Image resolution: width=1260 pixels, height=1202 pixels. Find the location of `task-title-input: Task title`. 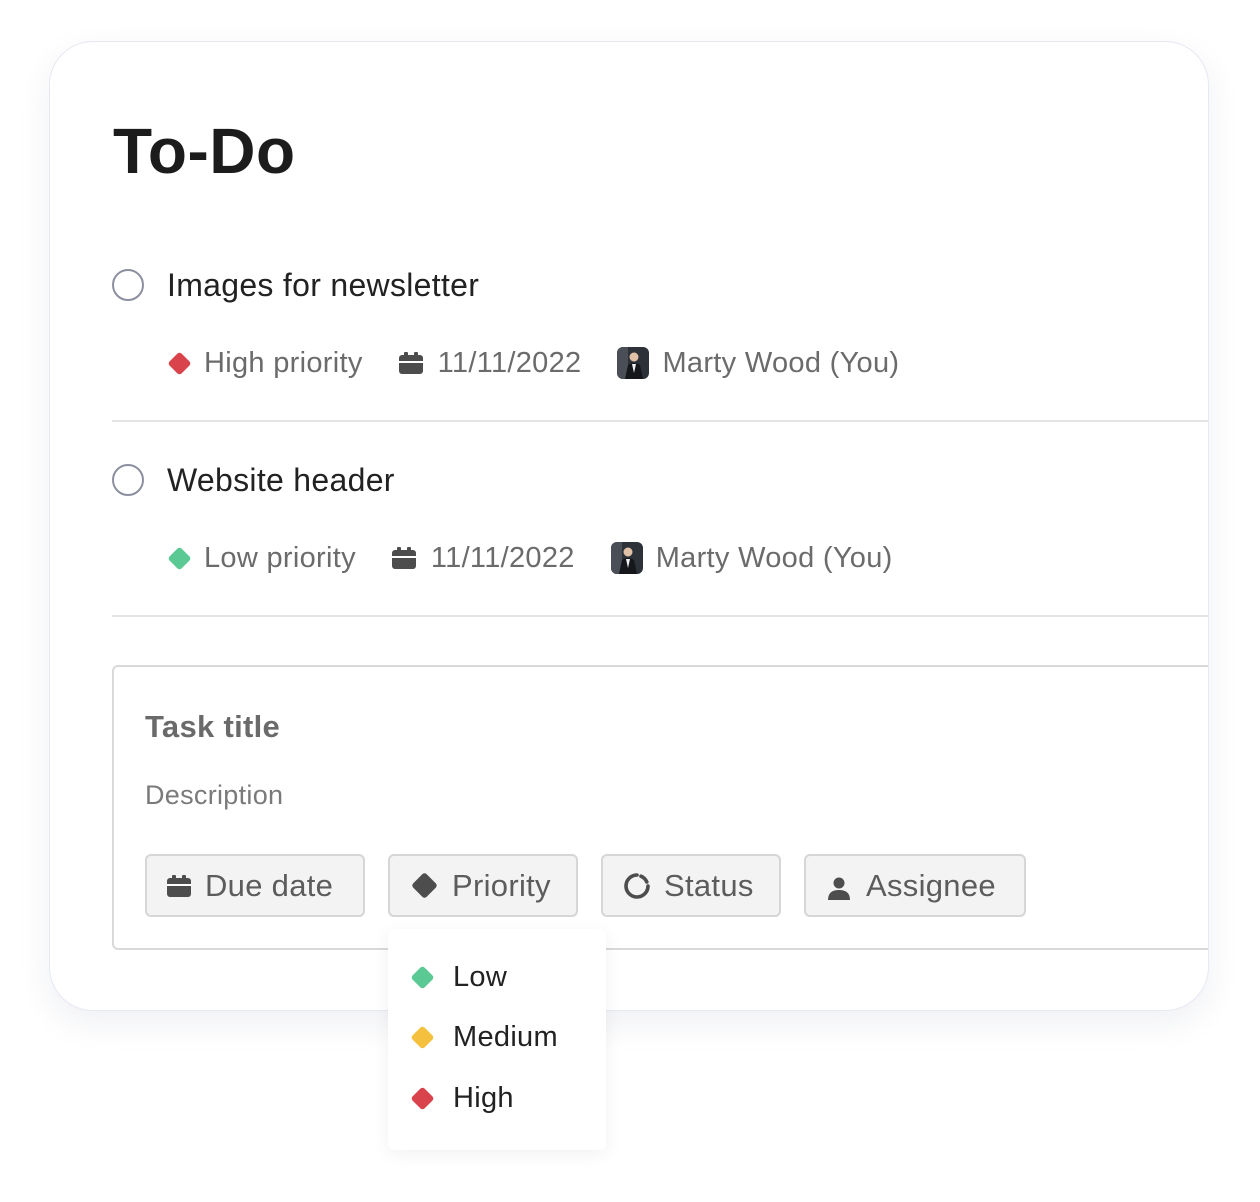

task-title-input: Task title is located at coordinates (212, 727).